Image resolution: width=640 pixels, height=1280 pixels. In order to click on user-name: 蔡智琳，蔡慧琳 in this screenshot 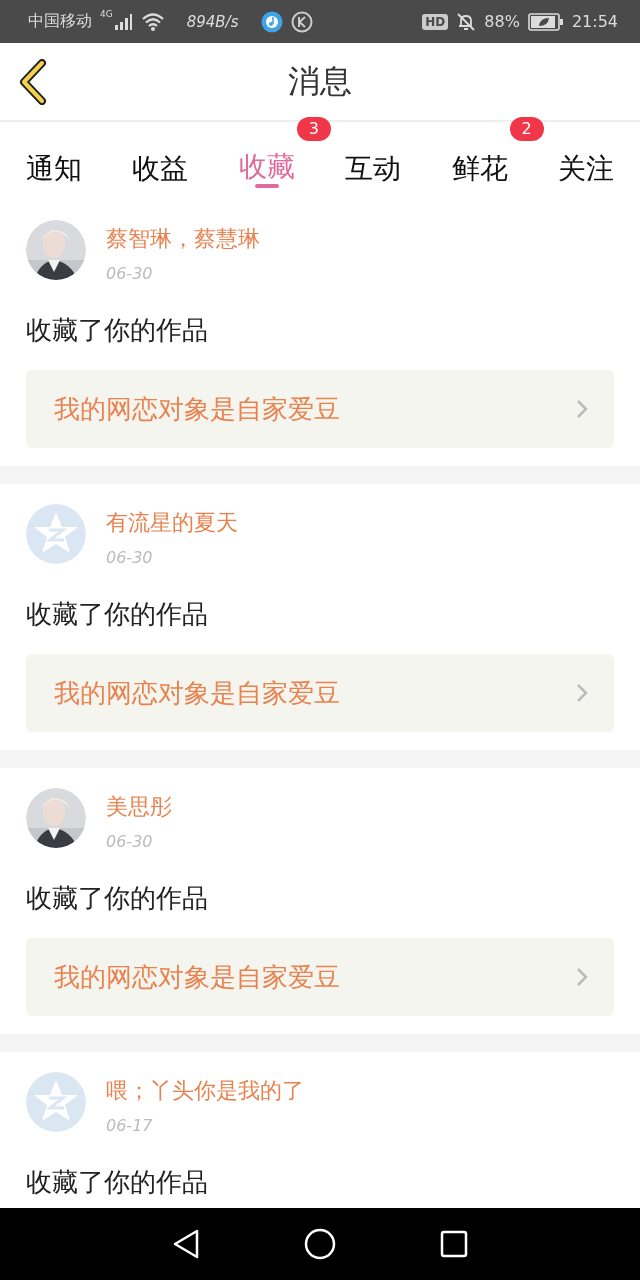, I will do `click(183, 239)`.